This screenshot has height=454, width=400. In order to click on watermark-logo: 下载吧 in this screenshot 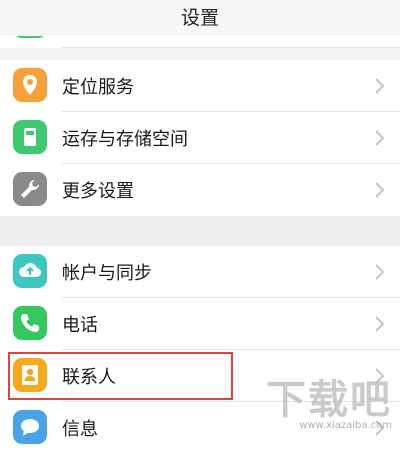, I will do `click(329, 400)`.